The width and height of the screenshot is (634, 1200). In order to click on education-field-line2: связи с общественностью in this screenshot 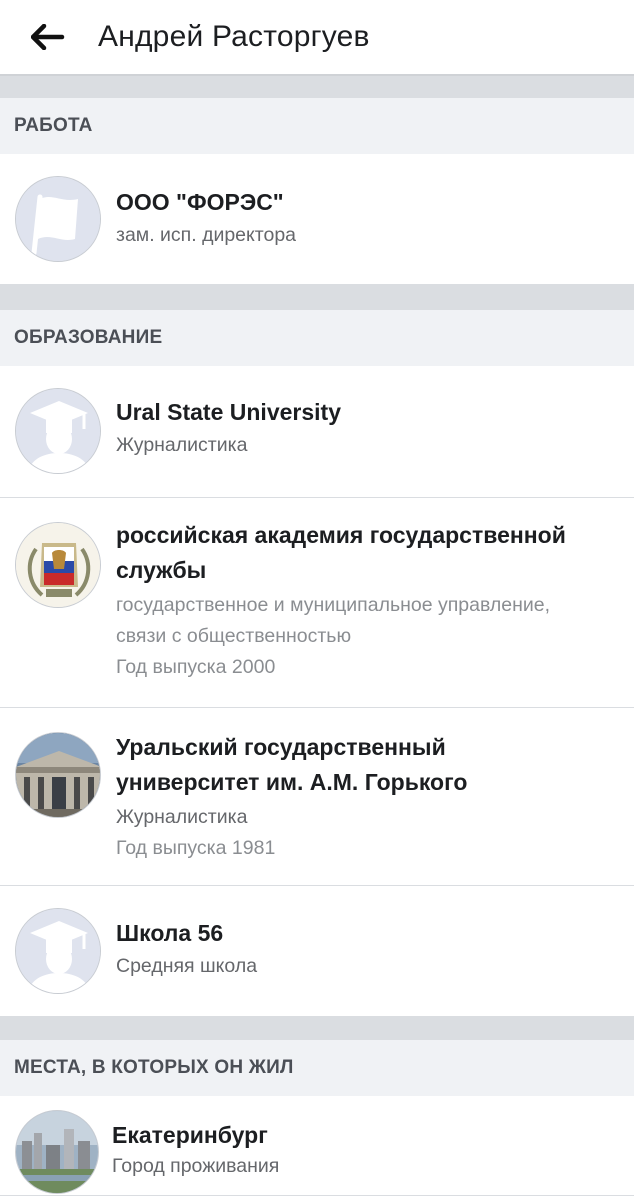, I will do `click(234, 636)`.